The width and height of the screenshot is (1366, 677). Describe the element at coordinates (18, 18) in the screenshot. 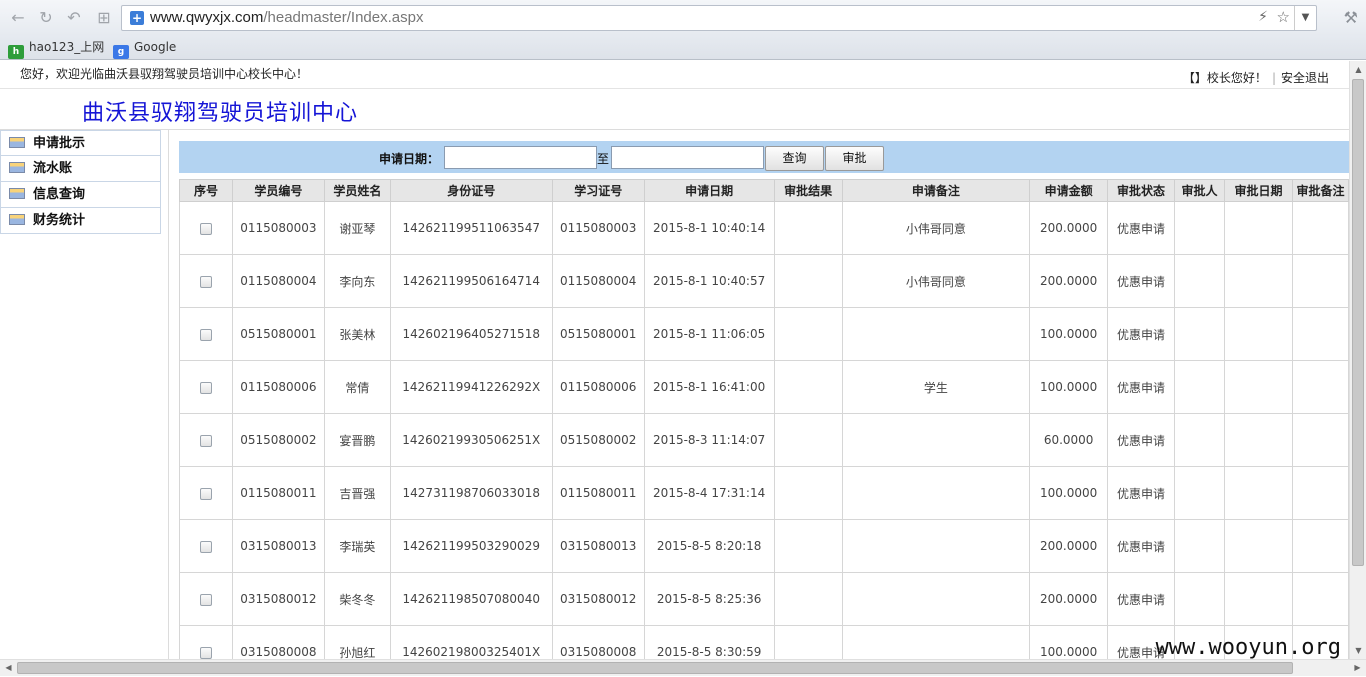

I see `back-icon: ←` at that location.